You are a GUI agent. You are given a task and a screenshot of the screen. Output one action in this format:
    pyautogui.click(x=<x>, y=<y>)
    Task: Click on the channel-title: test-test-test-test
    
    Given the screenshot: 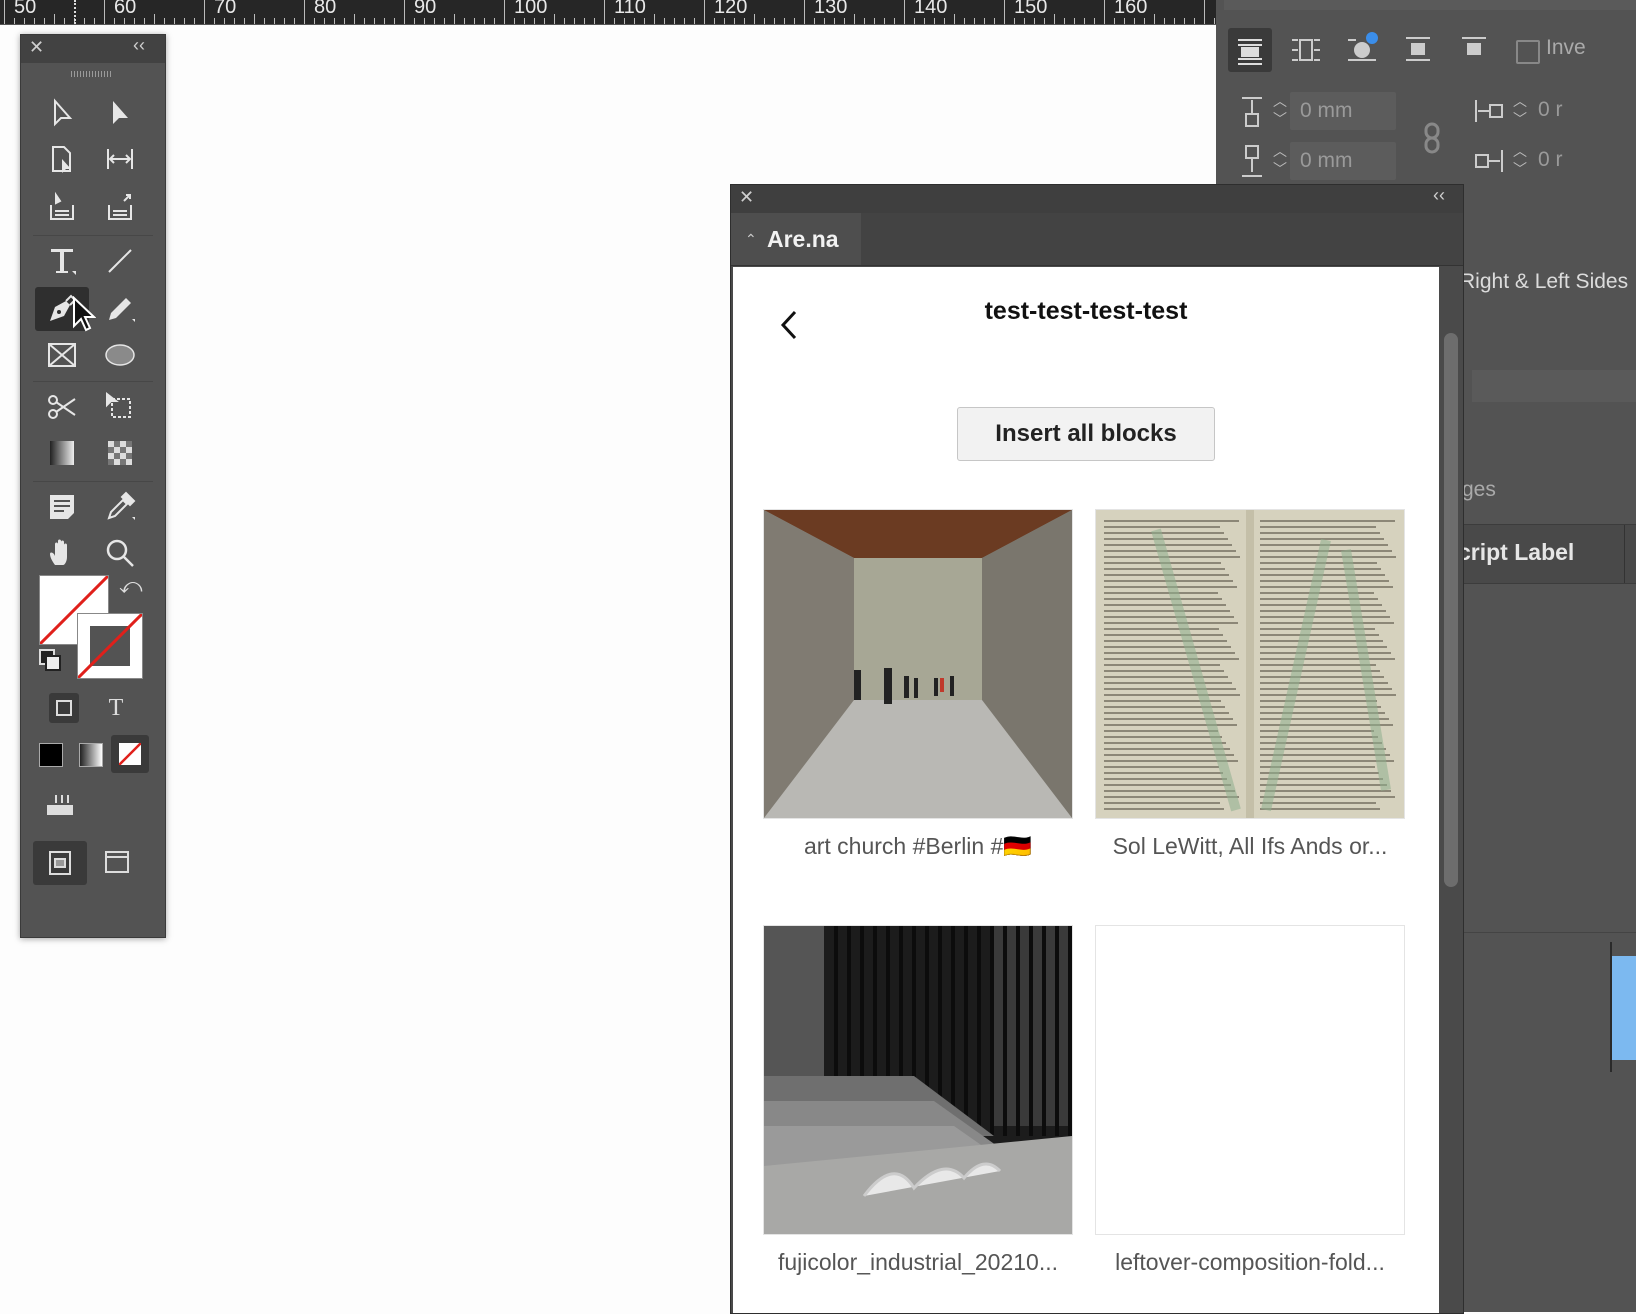 What is the action you would take?
    pyautogui.click(x=1086, y=311)
    